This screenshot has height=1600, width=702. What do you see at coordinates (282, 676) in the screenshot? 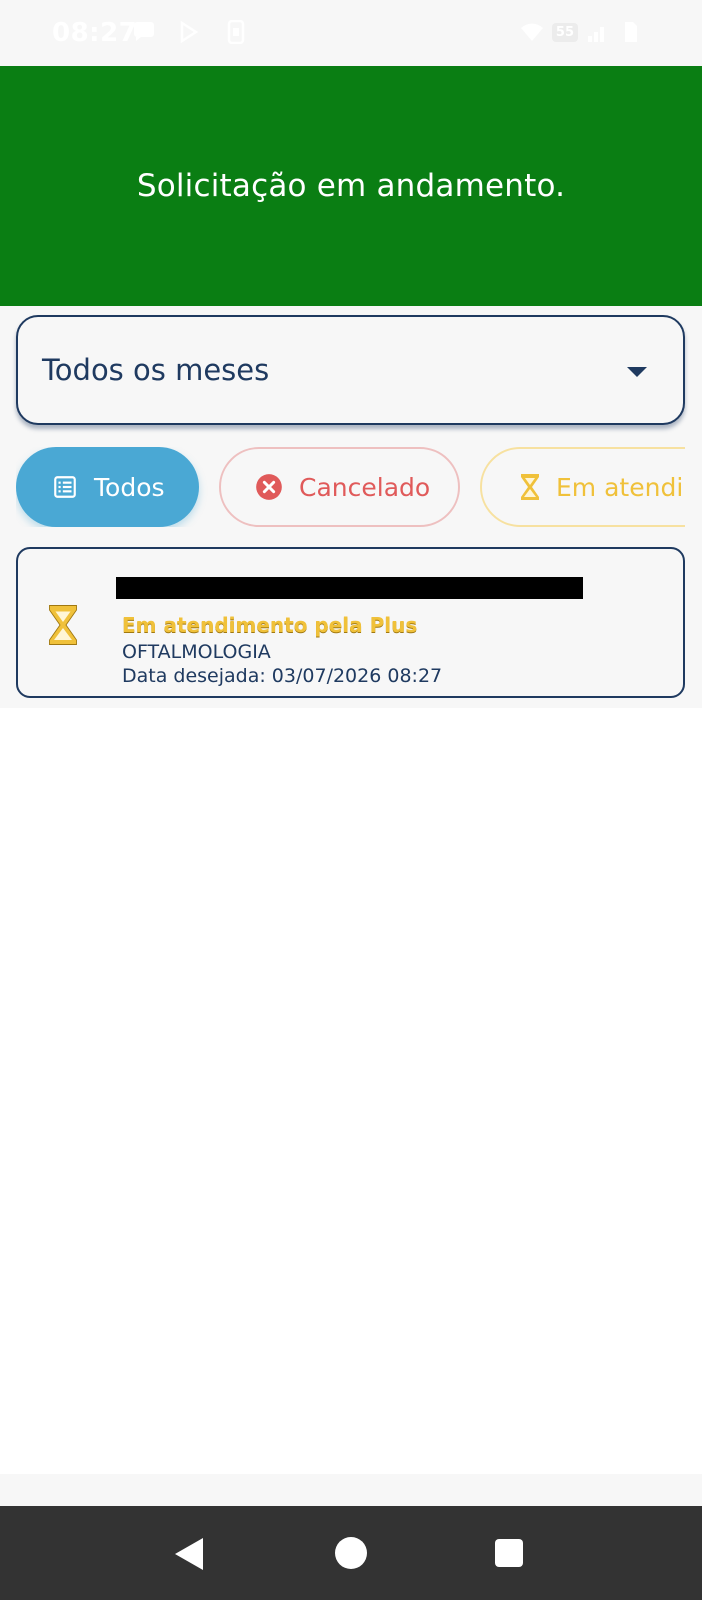
I see `request-date: Data desejada: 03/07/2026 08:27` at bounding box center [282, 676].